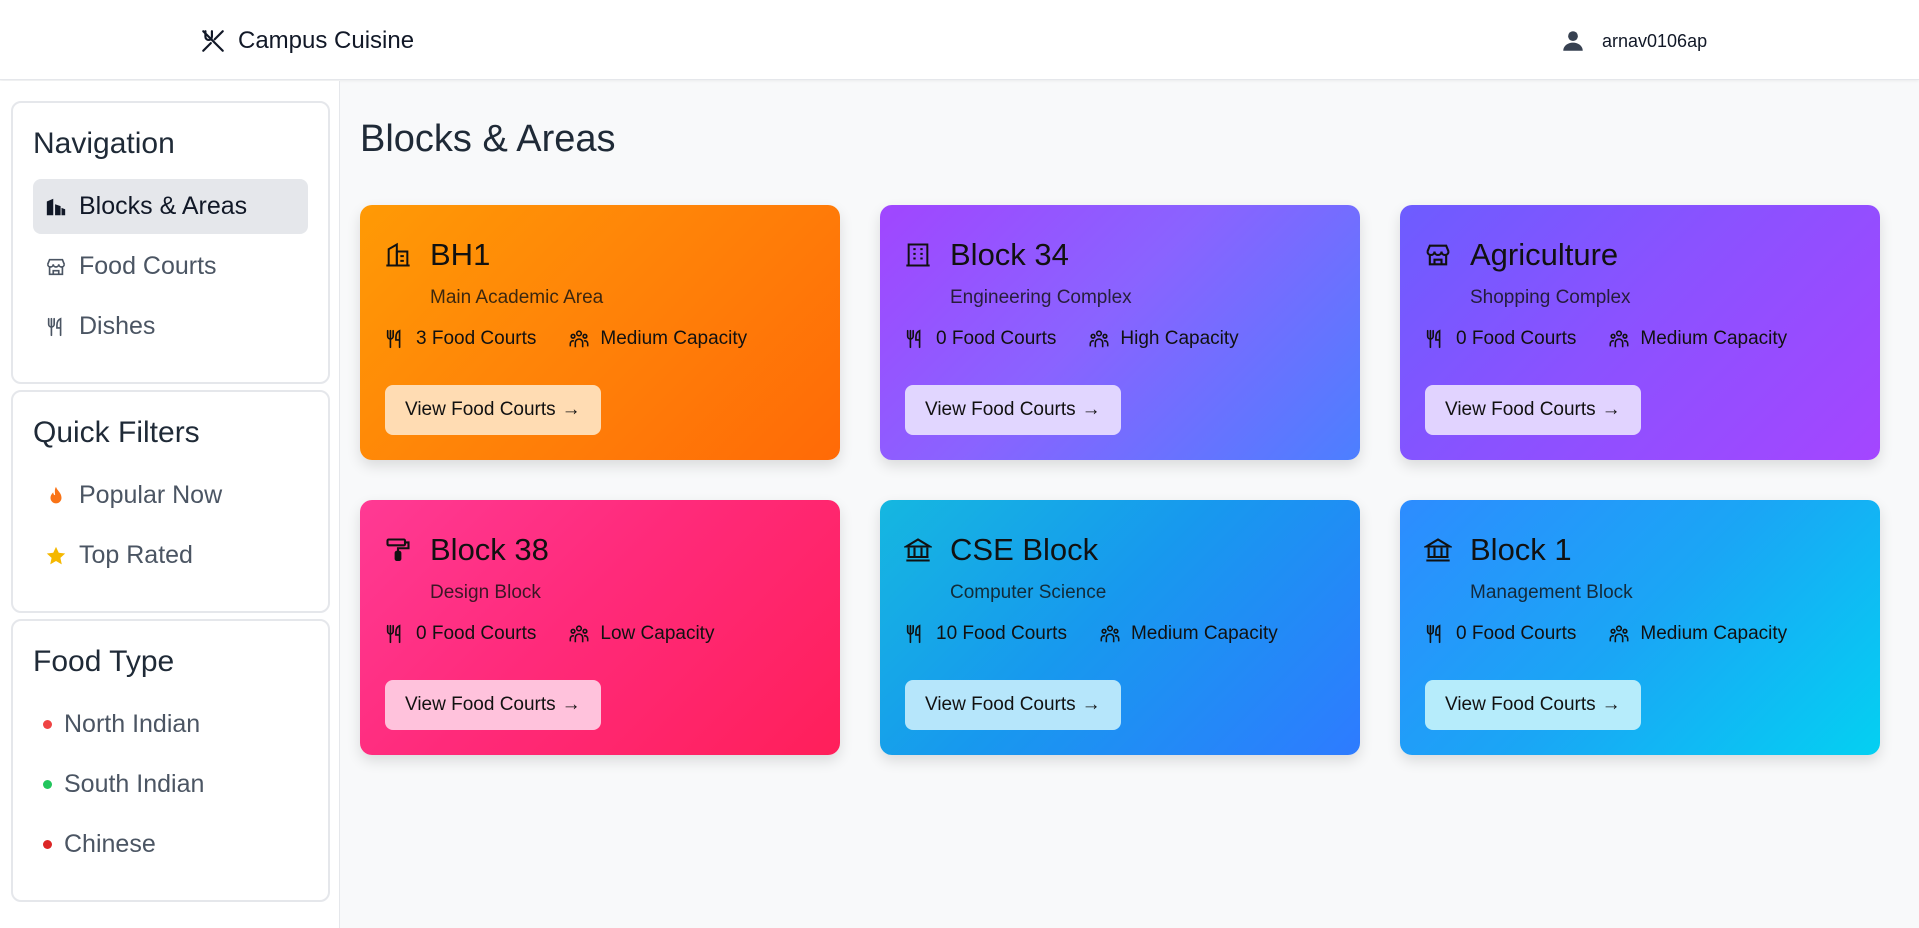  What do you see at coordinates (485, 592) in the screenshot?
I see `card-subtitle: Design Block` at bounding box center [485, 592].